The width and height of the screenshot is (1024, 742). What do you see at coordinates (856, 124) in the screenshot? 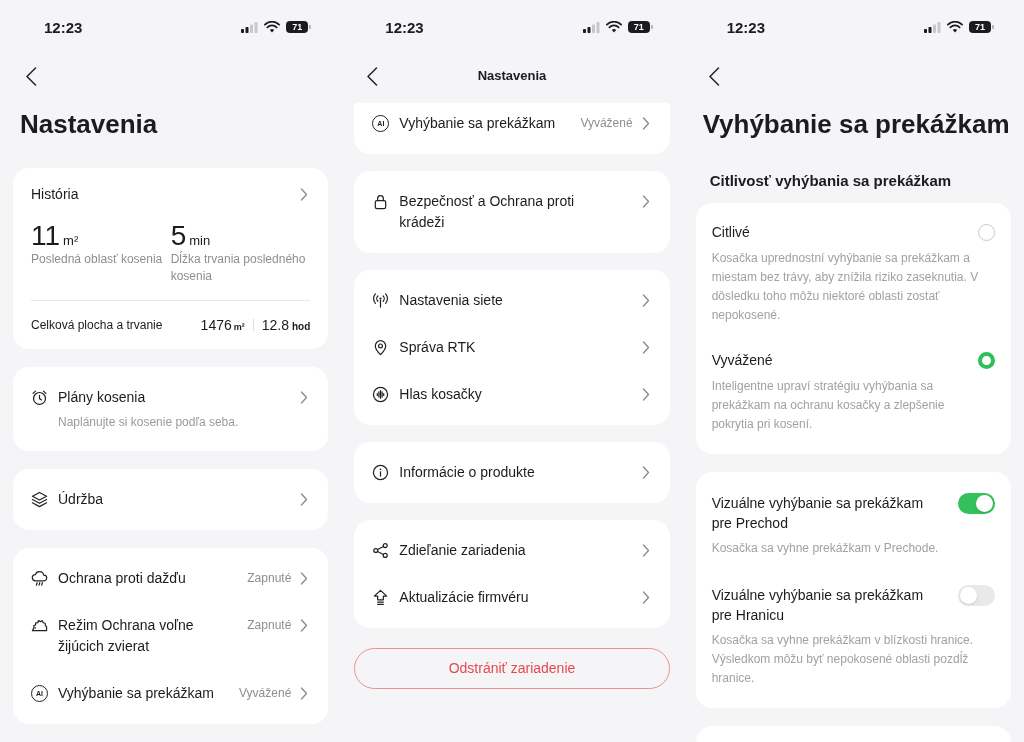
I see `screen-title: Vyhýbanie sa prekážkam` at bounding box center [856, 124].